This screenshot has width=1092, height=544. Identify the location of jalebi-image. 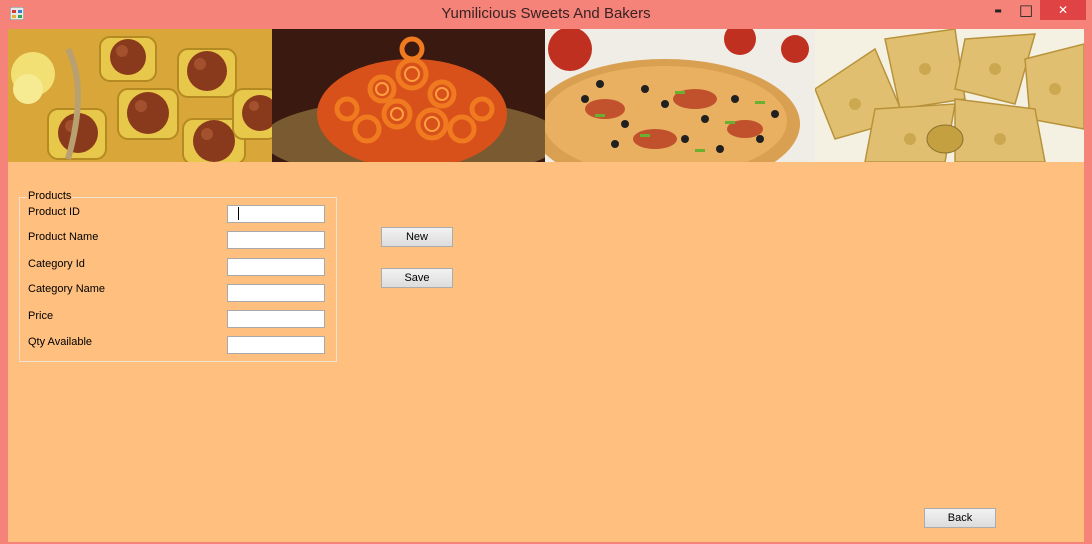
(408, 95).